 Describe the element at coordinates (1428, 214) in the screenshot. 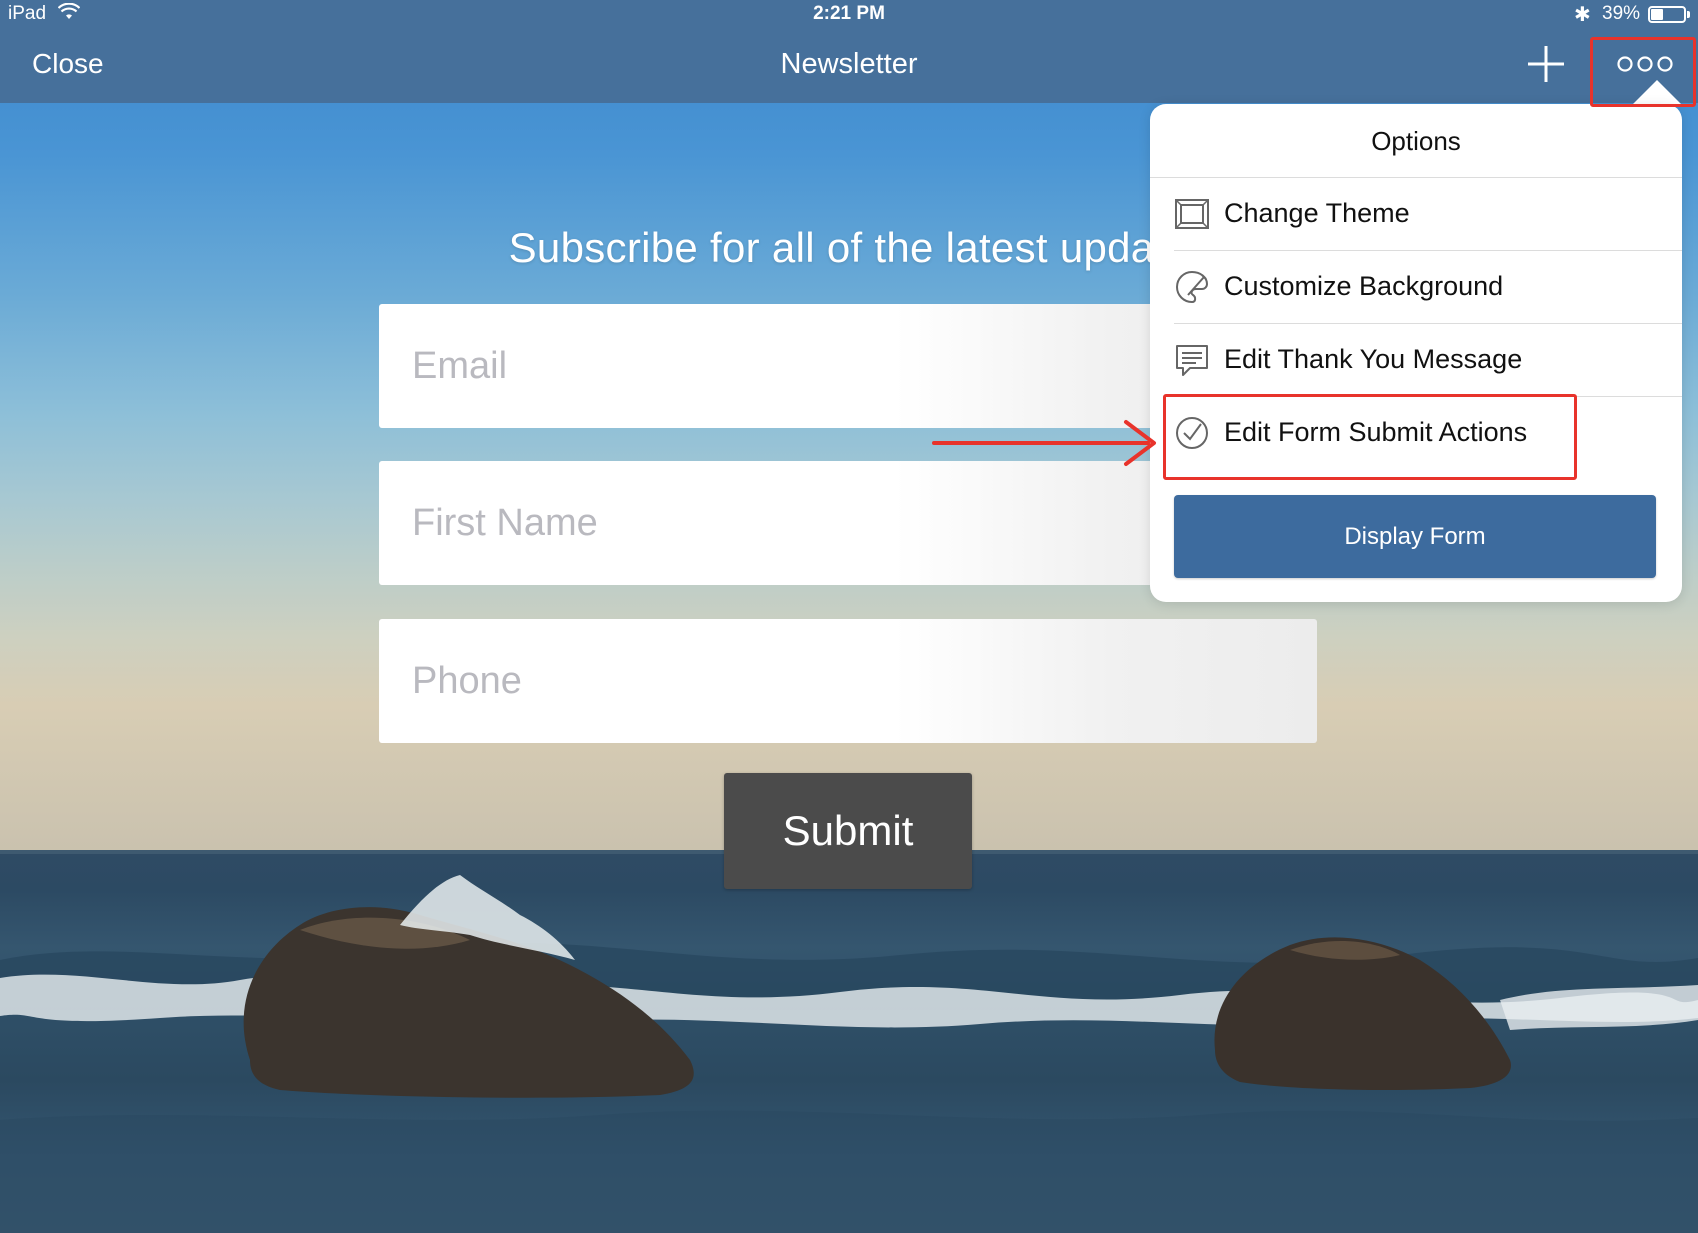

I see `menu-item-change-theme: Change Theme` at that location.